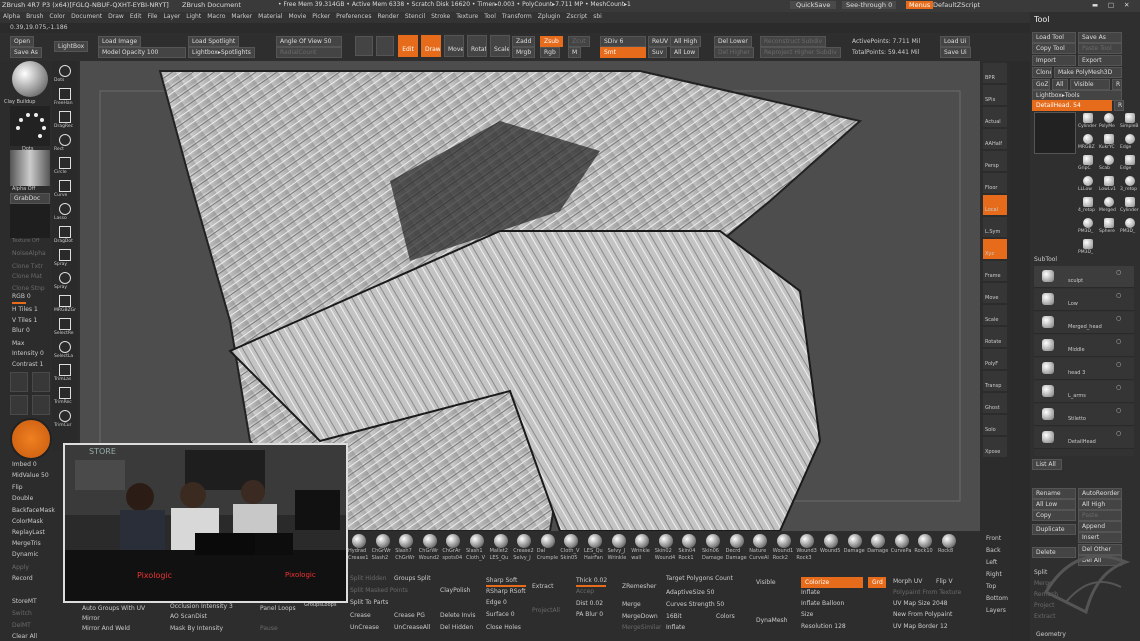  I want to click on subtool-all-high-button: All High, so click(1100, 504).